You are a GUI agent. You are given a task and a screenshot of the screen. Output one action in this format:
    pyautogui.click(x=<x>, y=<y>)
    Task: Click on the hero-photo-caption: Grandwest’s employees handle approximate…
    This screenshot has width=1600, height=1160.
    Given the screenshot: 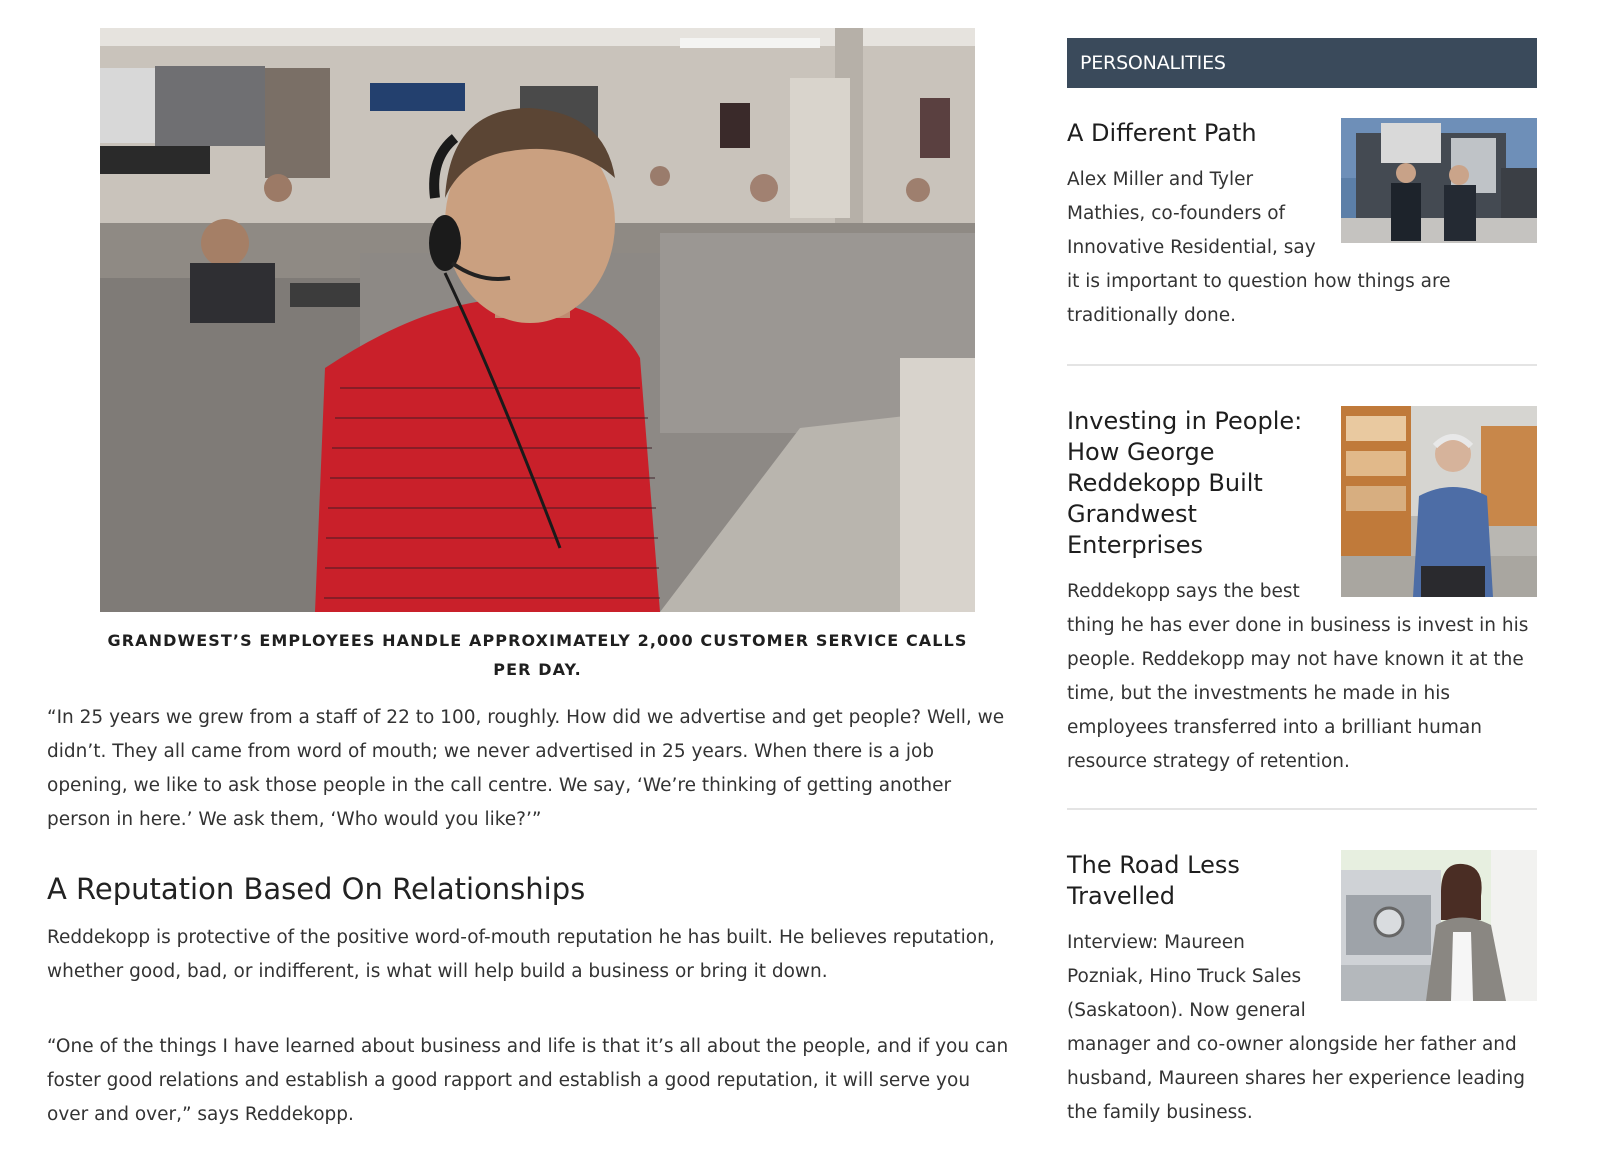 What is the action you would take?
    pyautogui.click(x=537, y=655)
    